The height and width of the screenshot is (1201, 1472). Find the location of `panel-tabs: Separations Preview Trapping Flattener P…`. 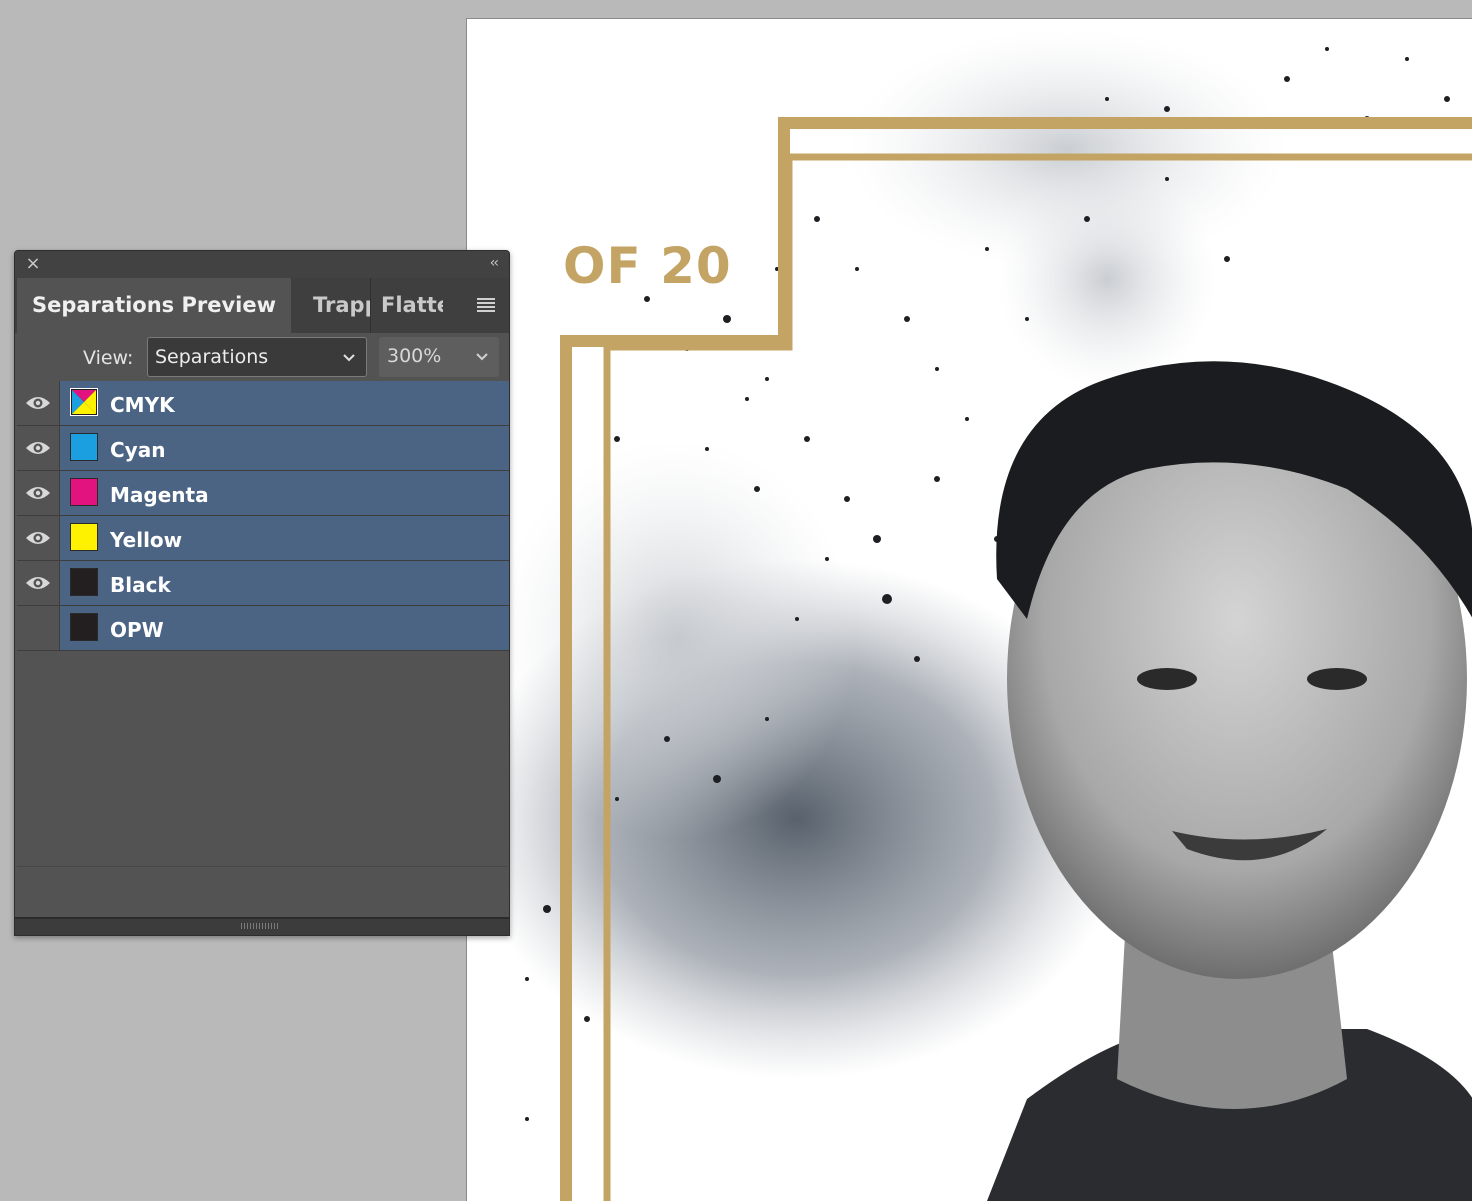

panel-tabs: Separations Preview Trapping Flattener P… is located at coordinates (262, 305).